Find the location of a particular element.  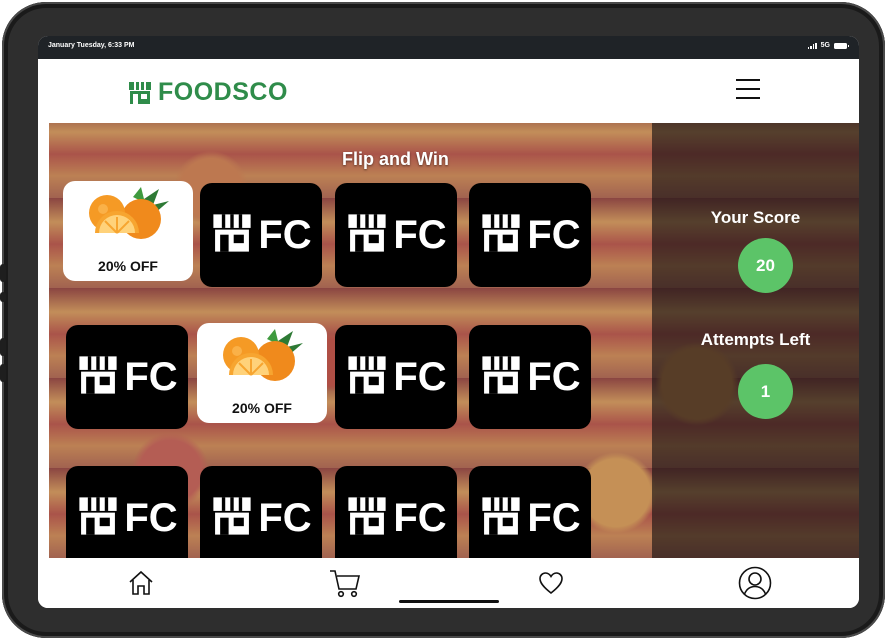

nav-cart is located at coordinates (345, 583).